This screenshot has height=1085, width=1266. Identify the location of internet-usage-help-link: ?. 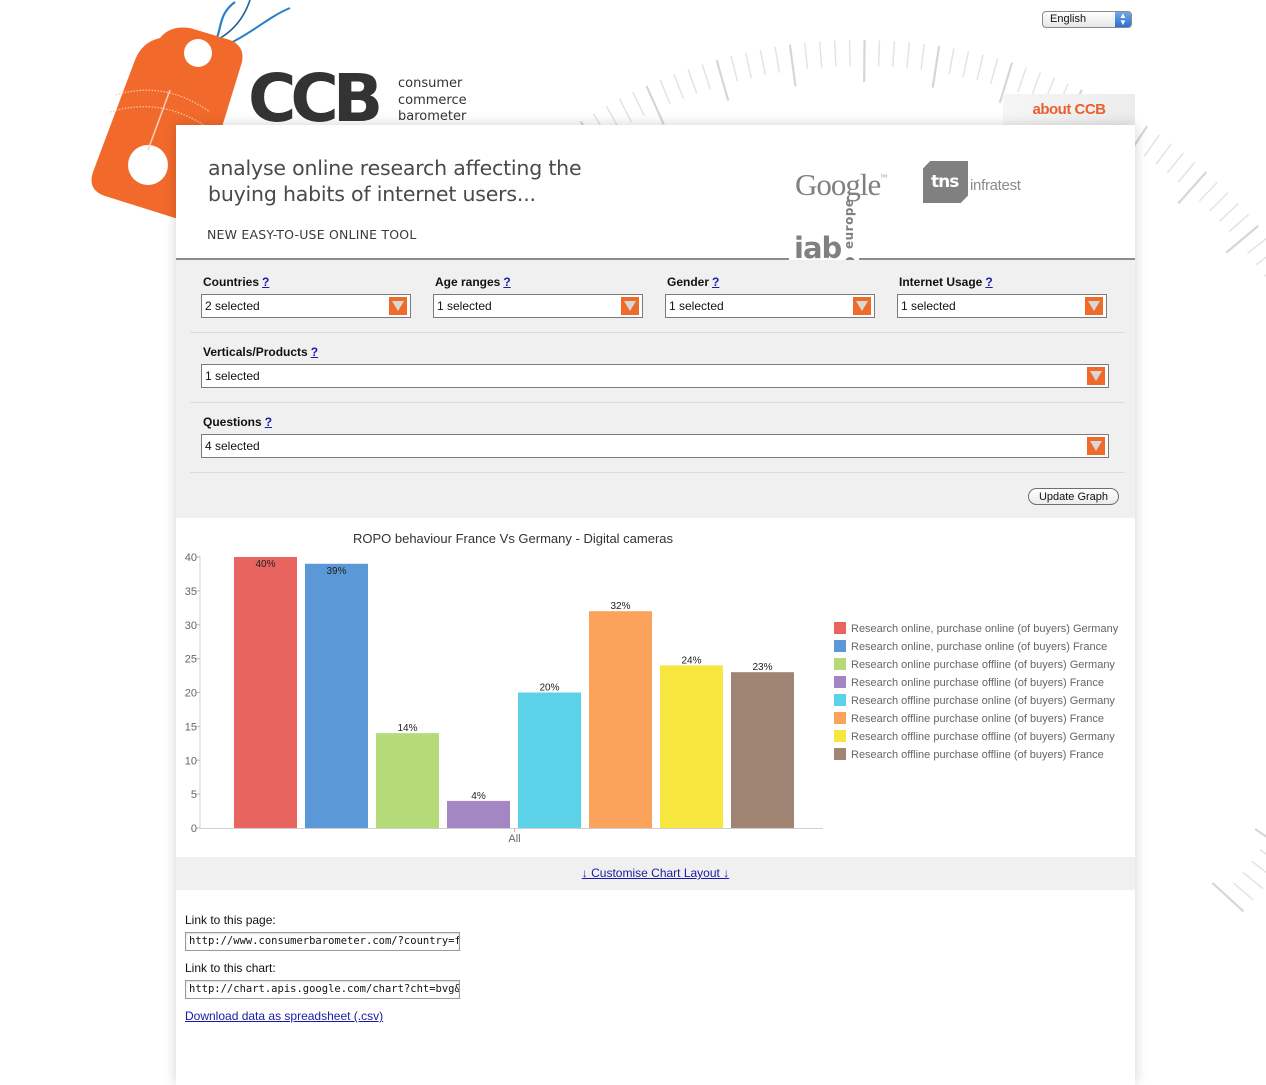
(988, 282).